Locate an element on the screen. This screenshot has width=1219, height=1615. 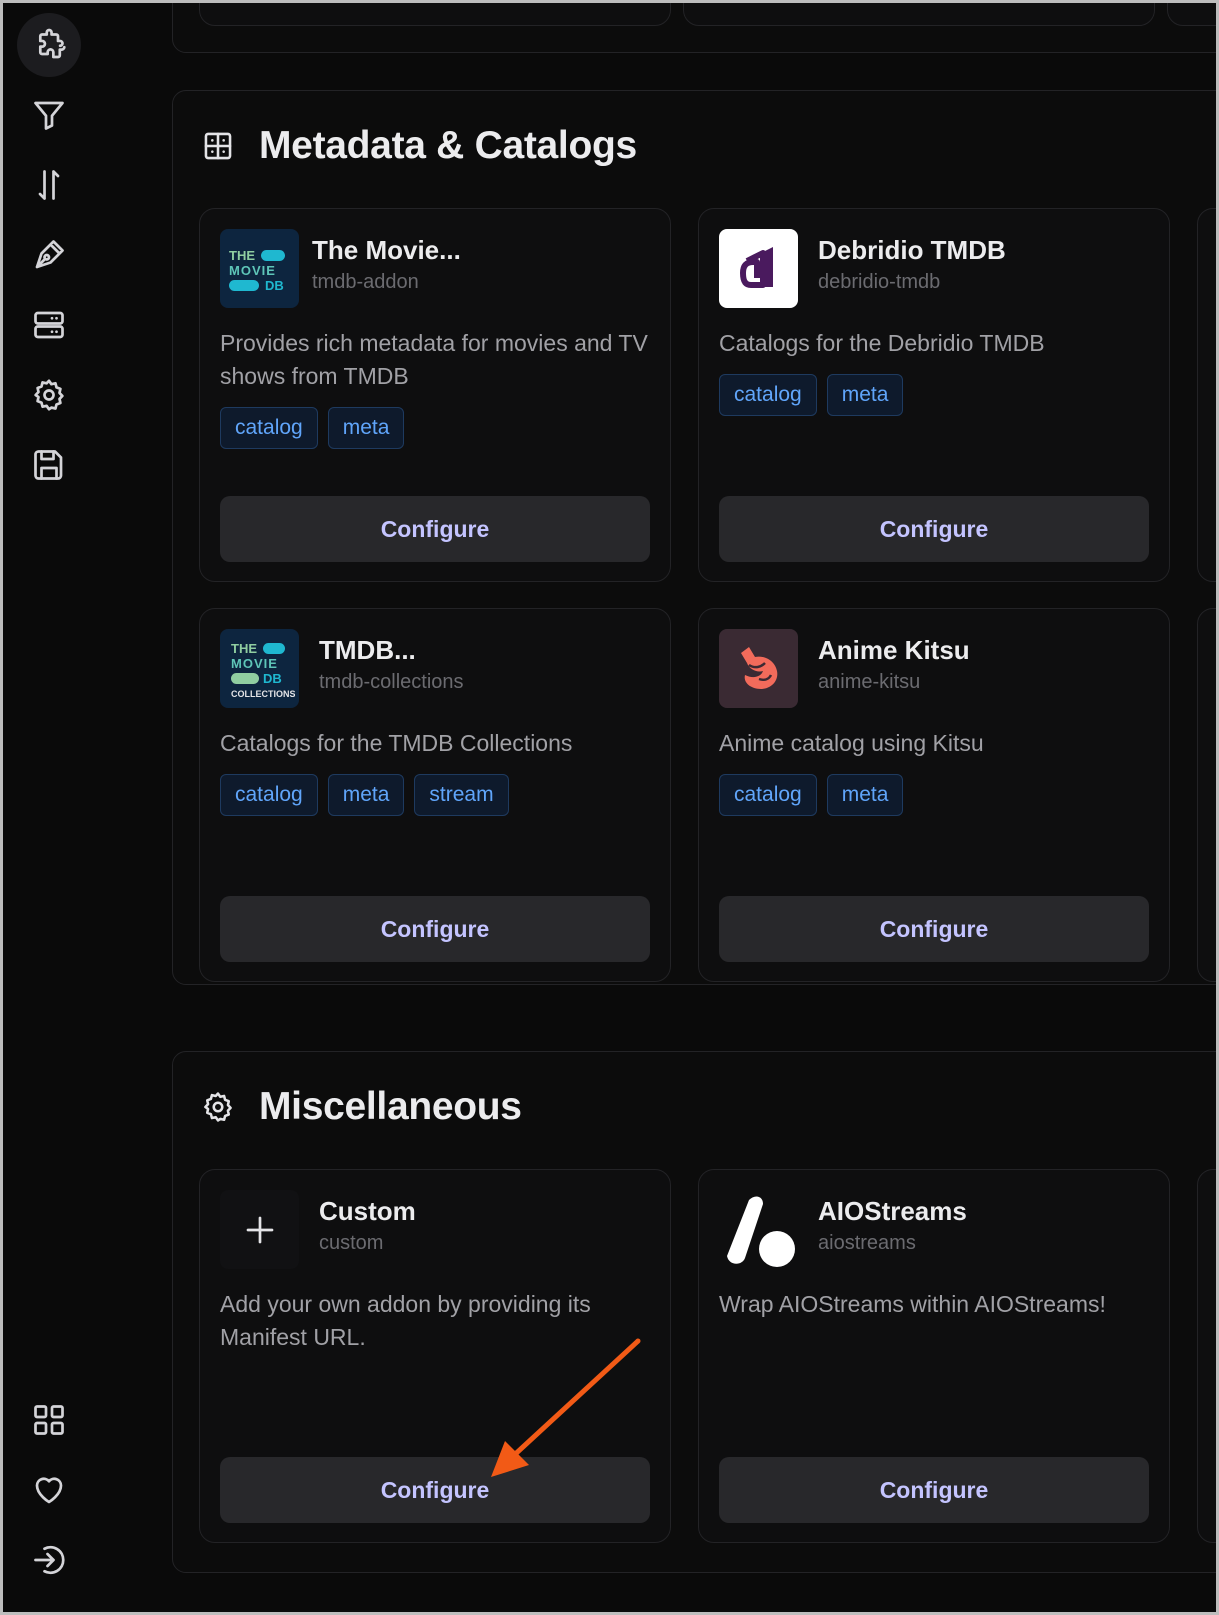
debridio-logo-icon is located at coordinates (758, 268).